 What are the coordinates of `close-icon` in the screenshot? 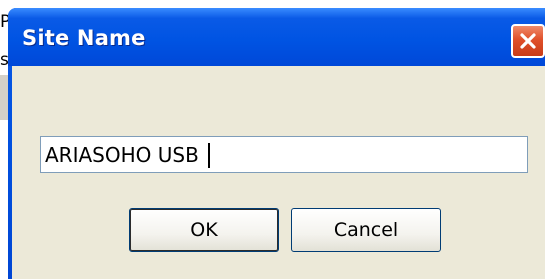 It's located at (528, 41).